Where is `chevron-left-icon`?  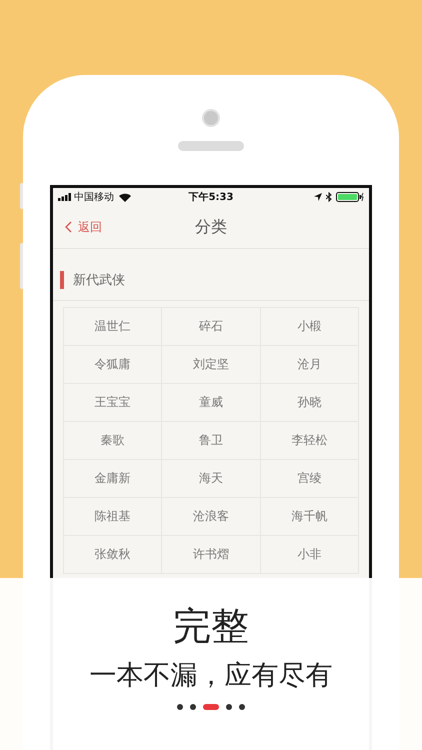
chevron-left-icon is located at coordinates (68, 227).